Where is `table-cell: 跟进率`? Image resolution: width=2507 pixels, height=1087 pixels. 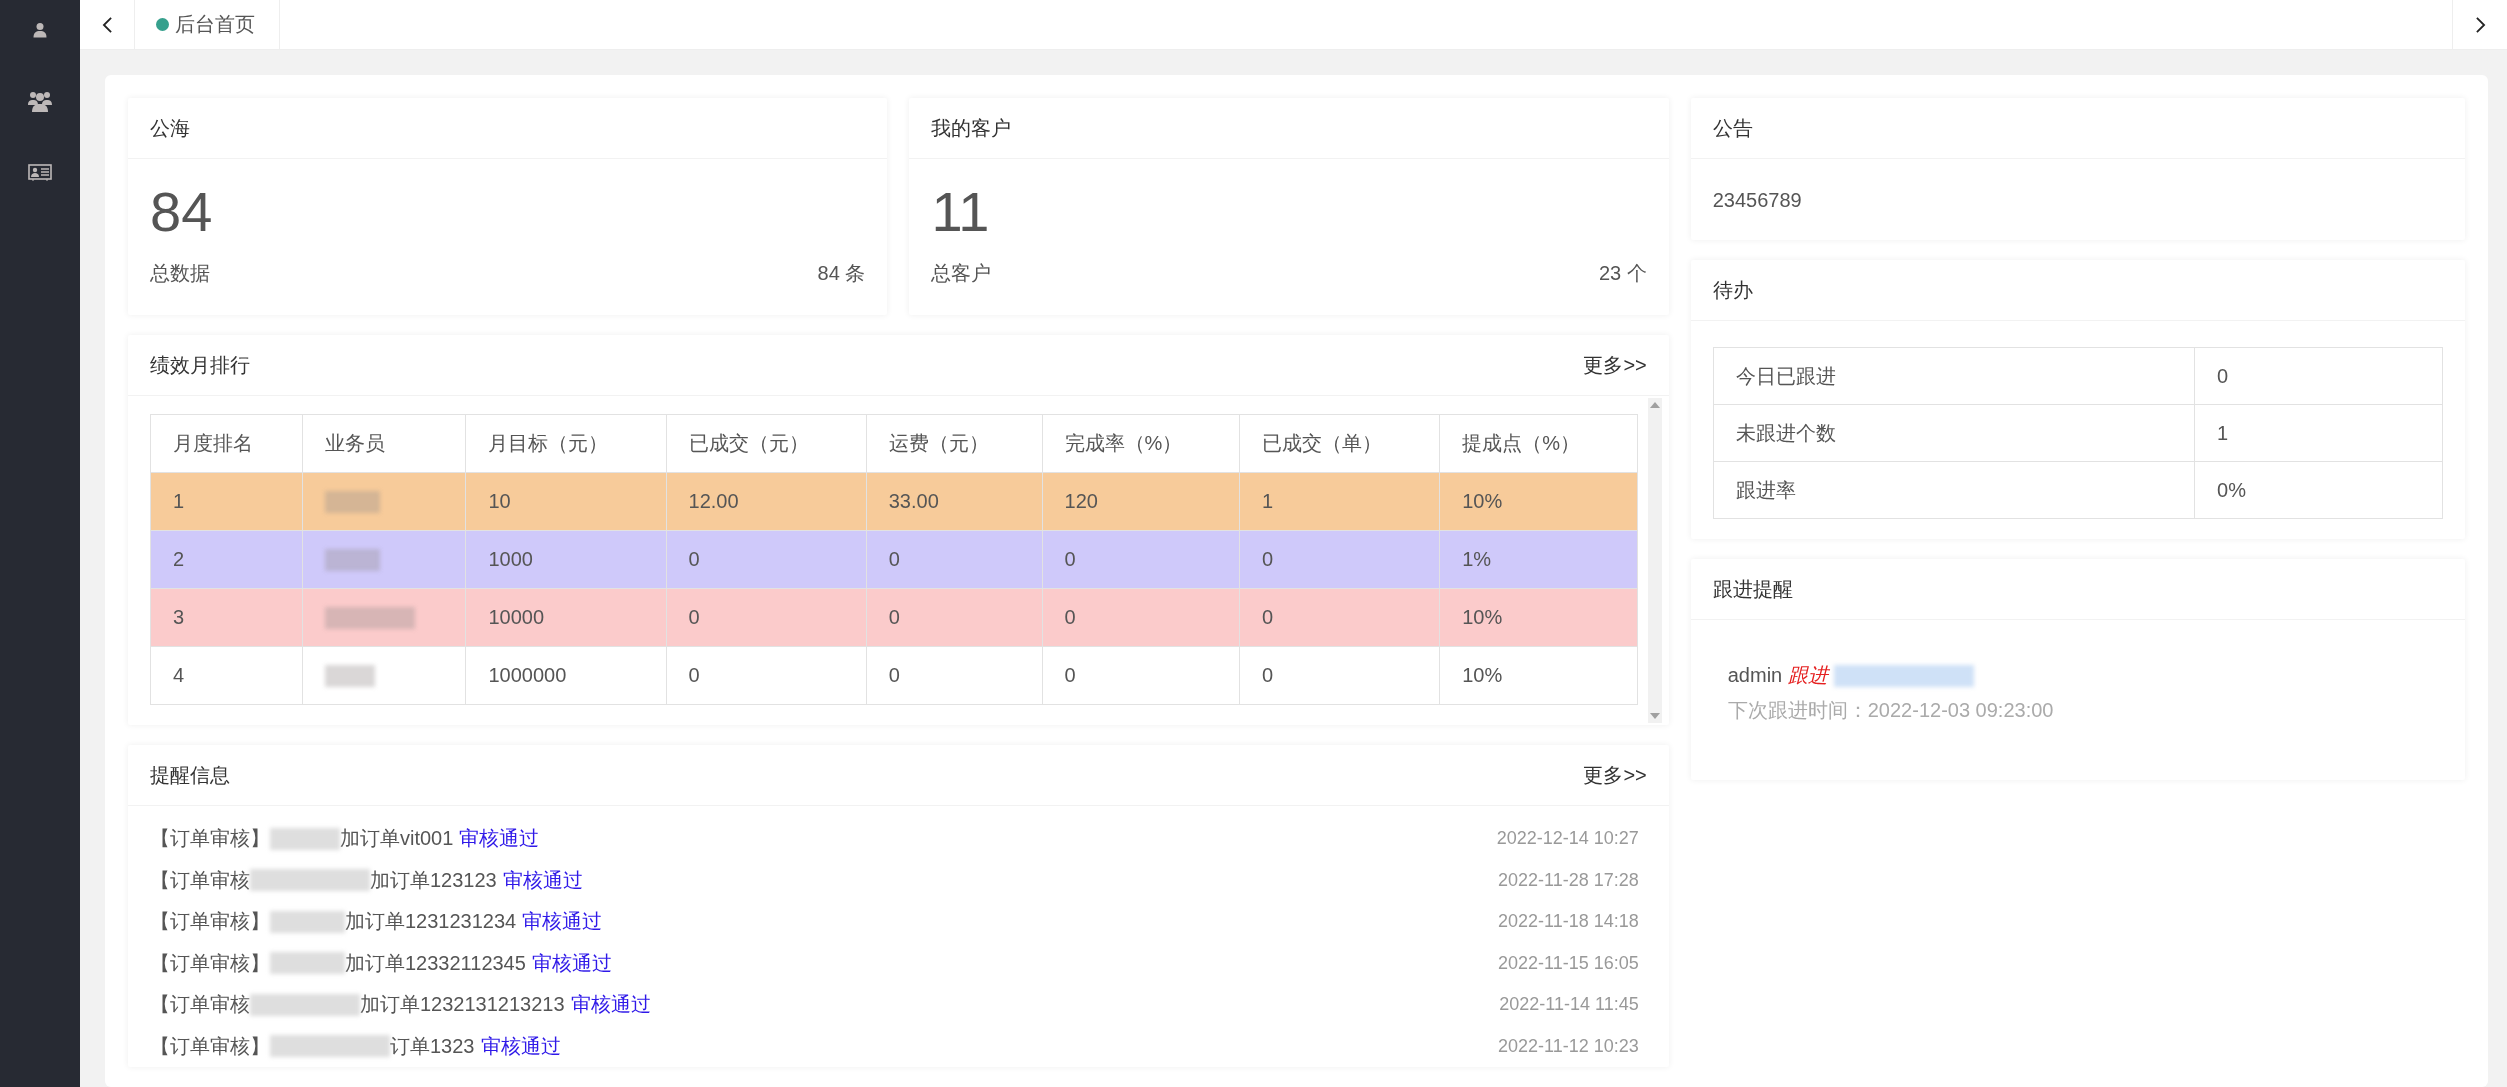
table-cell: 跟进率 is located at coordinates (1954, 490).